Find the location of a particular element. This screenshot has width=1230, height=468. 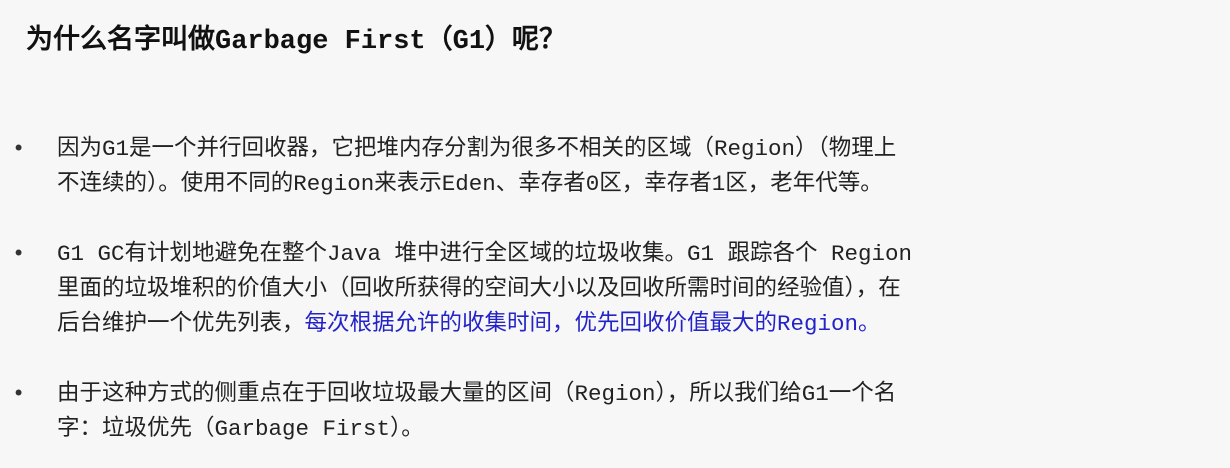

bullet-line: 后台维护一个优先列表，每次根据允许的收集时间，优先回收价值最大的Region。 is located at coordinates (624, 324).